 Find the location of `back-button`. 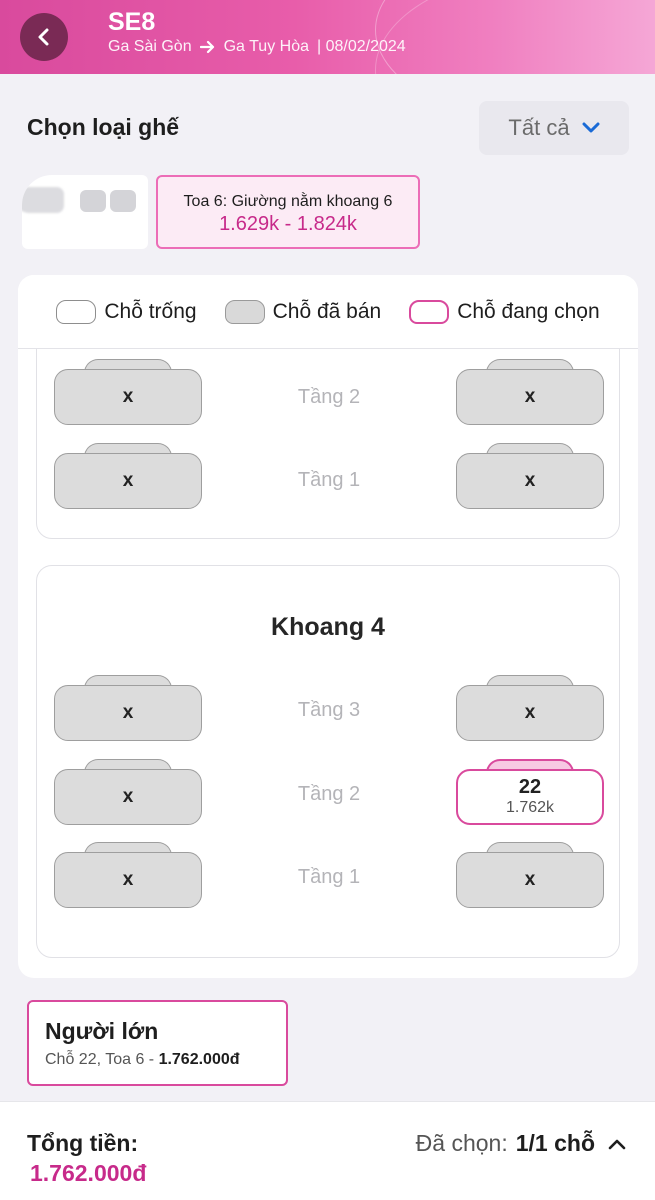

back-button is located at coordinates (44, 37).